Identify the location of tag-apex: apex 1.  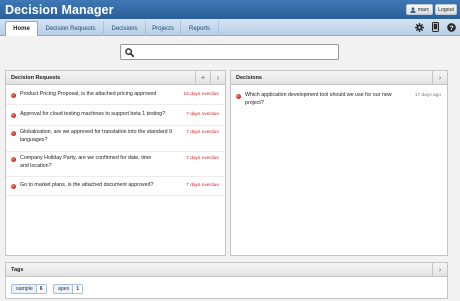
(68, 289).